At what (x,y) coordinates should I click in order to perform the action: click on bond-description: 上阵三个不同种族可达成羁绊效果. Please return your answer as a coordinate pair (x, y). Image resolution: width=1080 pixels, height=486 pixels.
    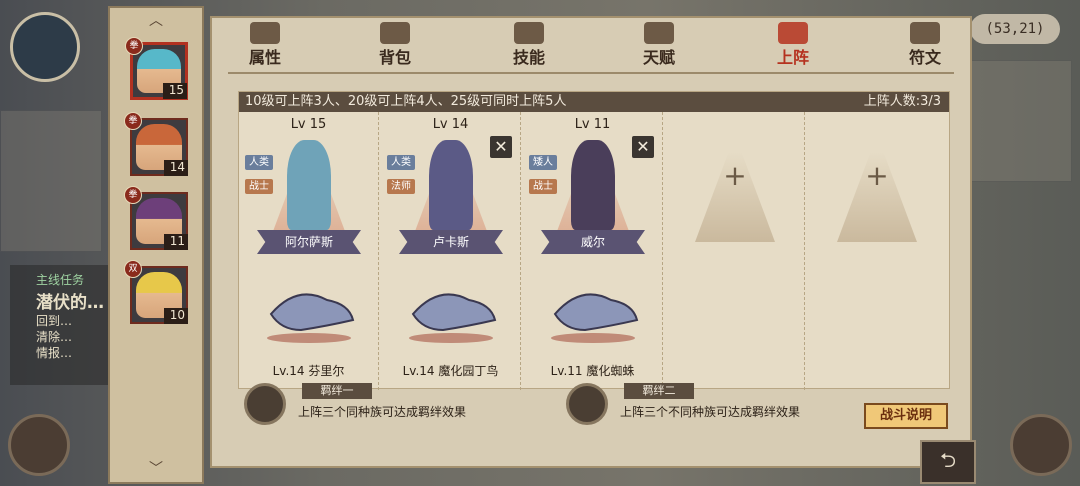
    Looking at the image, I should click on (710, 412).